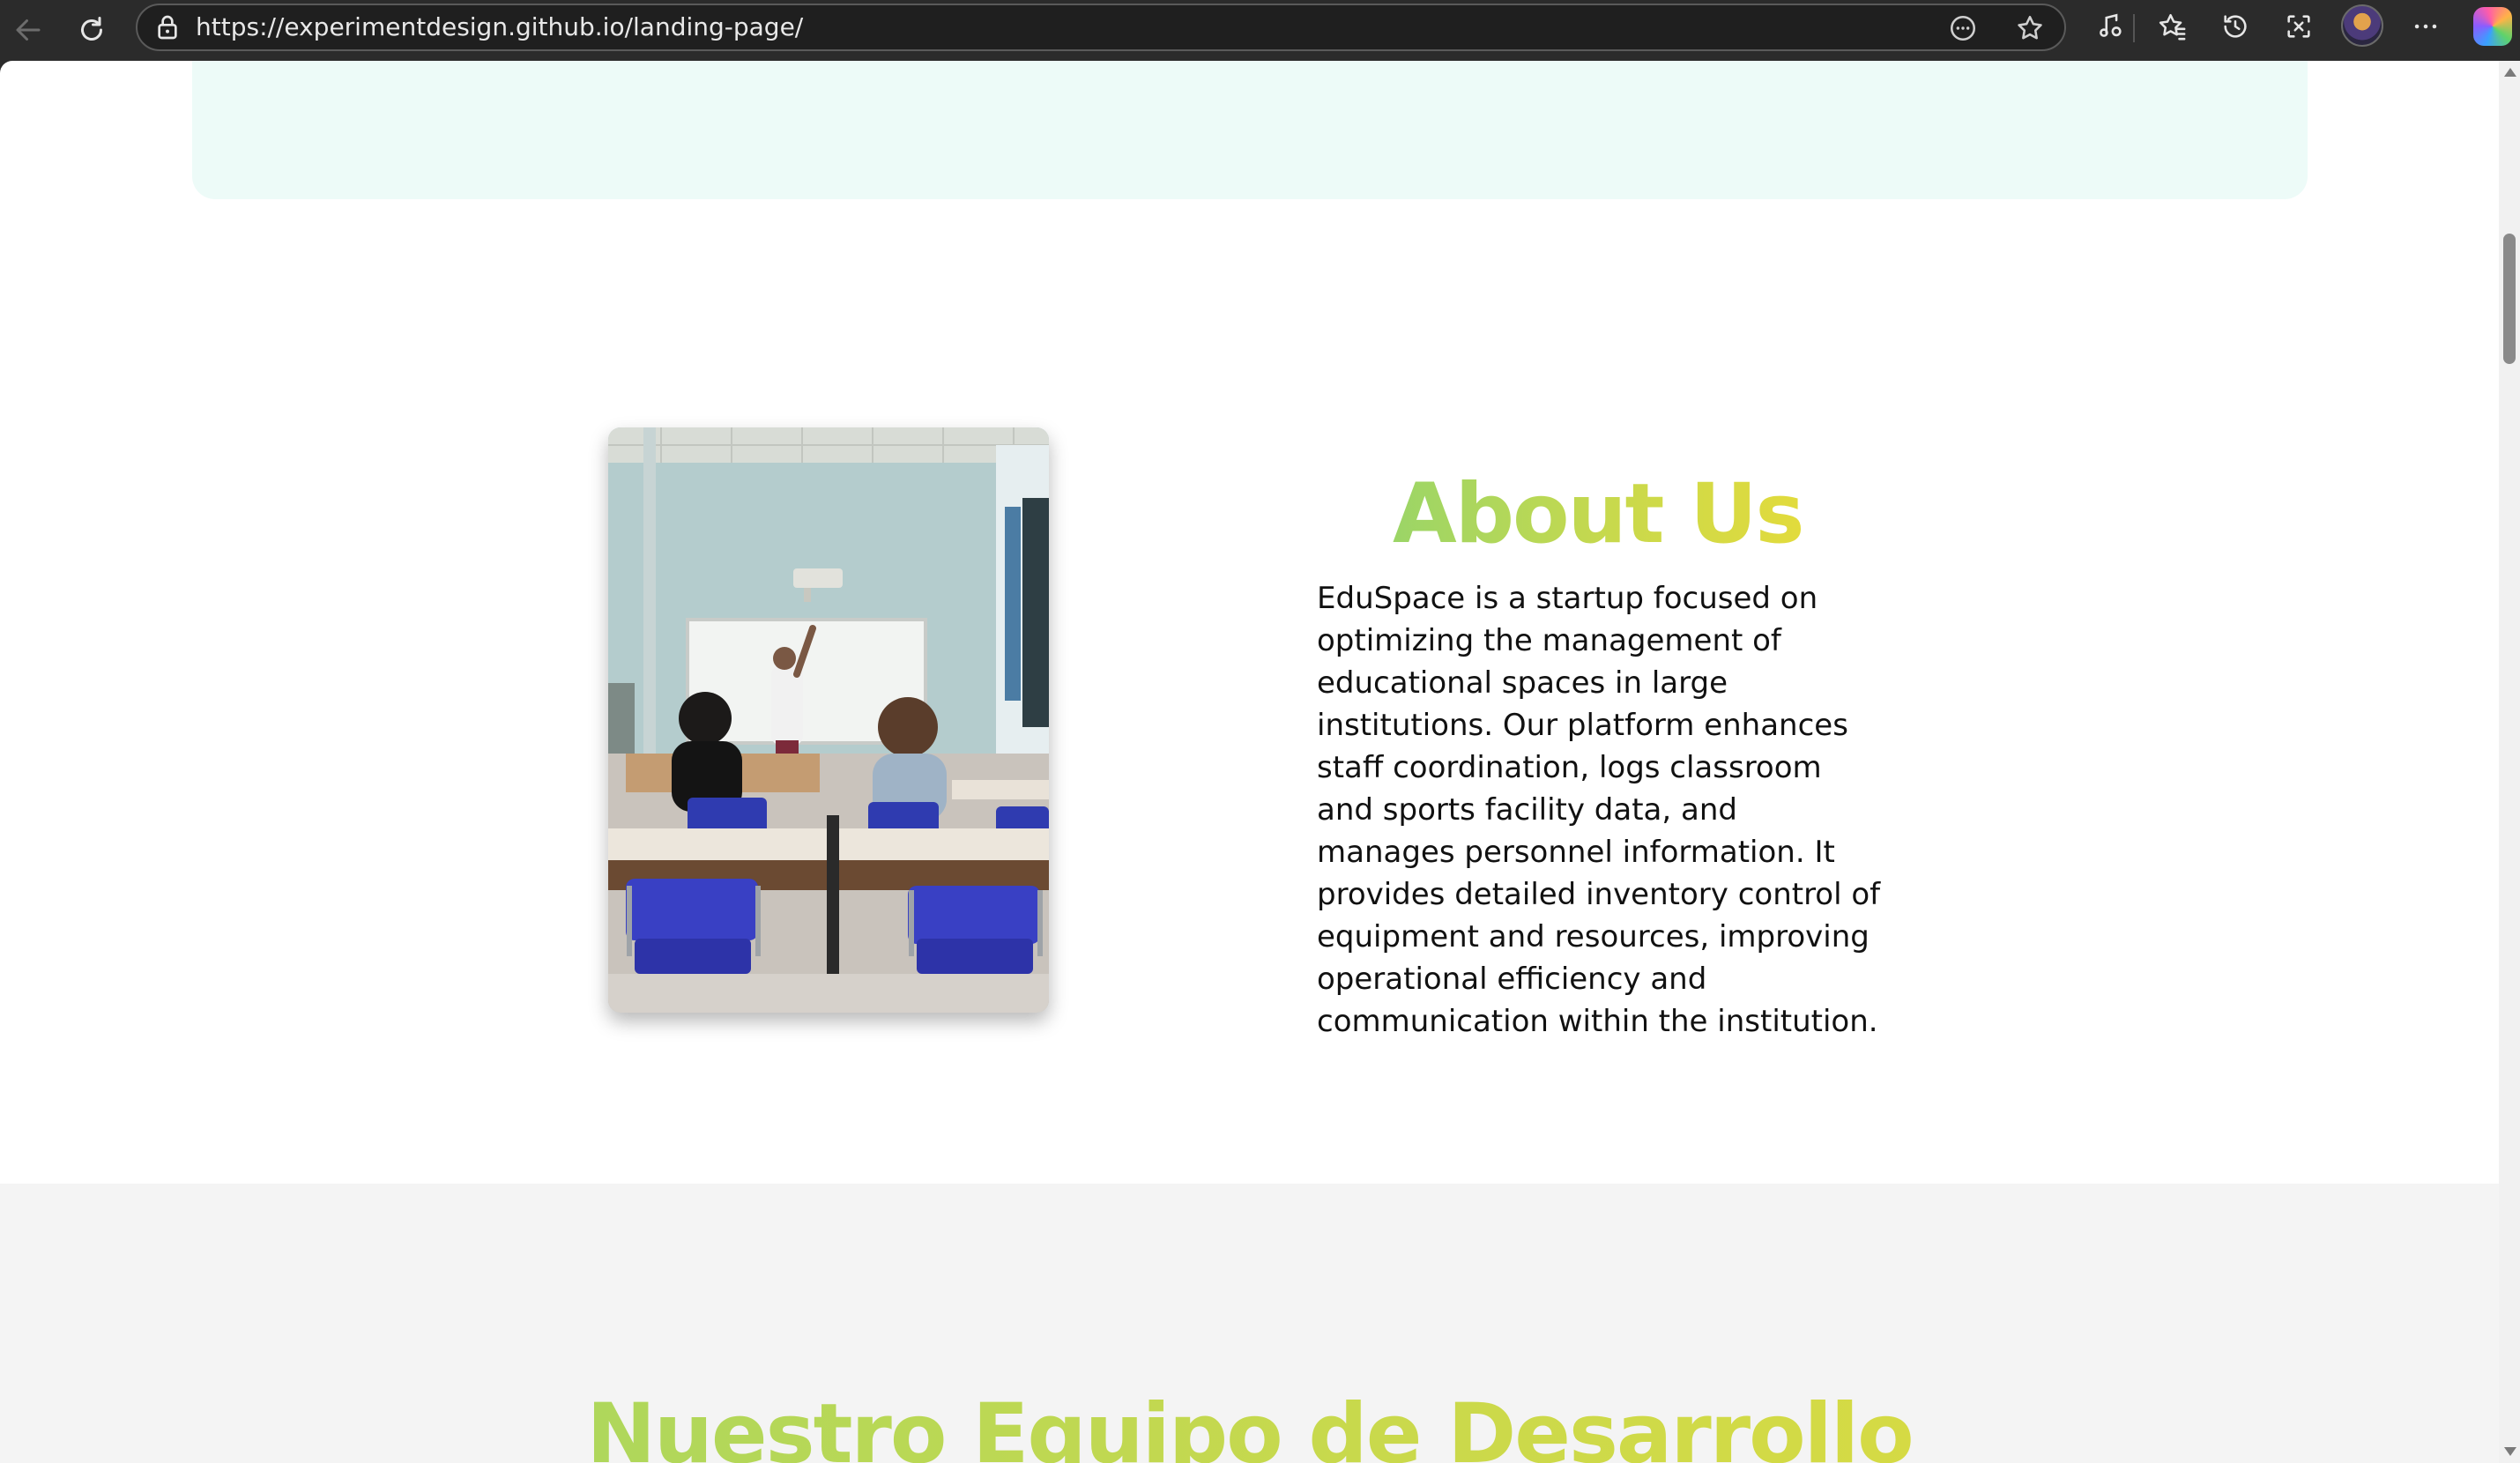 This screenshot has height=1463, width=2520. I want to click on team-title: Nuestro Equipo de Desarrollo, so click(1249, 1424).